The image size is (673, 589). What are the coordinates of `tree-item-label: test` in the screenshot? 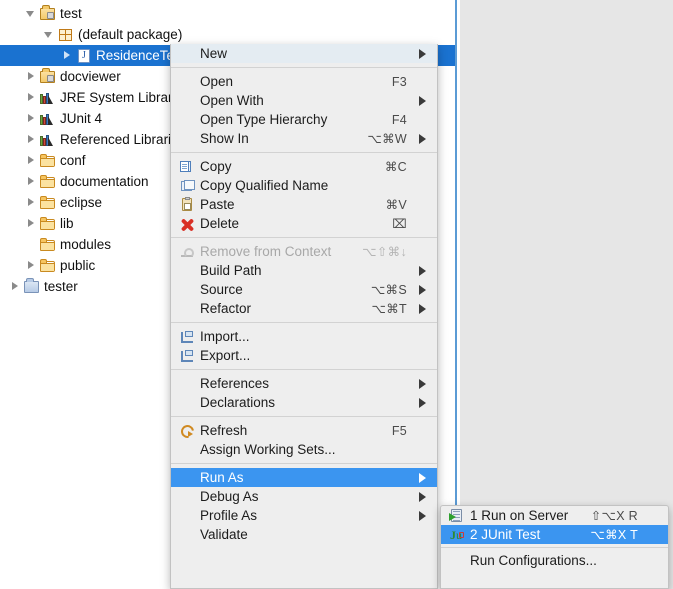 It's located at (71, 13).